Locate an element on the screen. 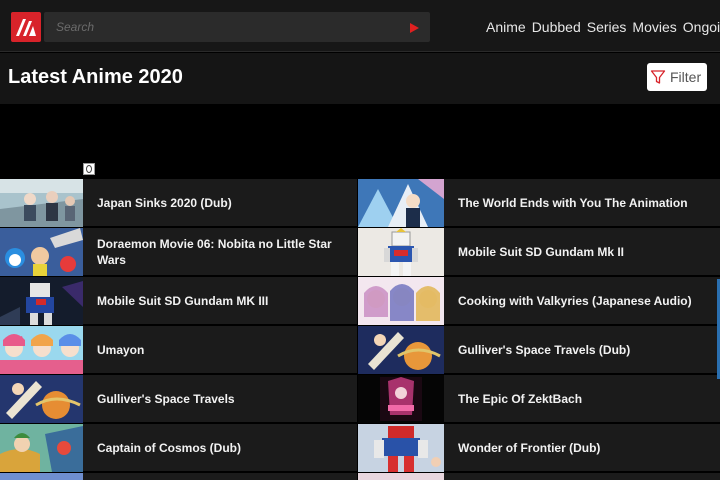 This screenshot has height=480, width=720. item-title: Japan Sinks 2020 (Dub) is located at coordinates (164, 203).